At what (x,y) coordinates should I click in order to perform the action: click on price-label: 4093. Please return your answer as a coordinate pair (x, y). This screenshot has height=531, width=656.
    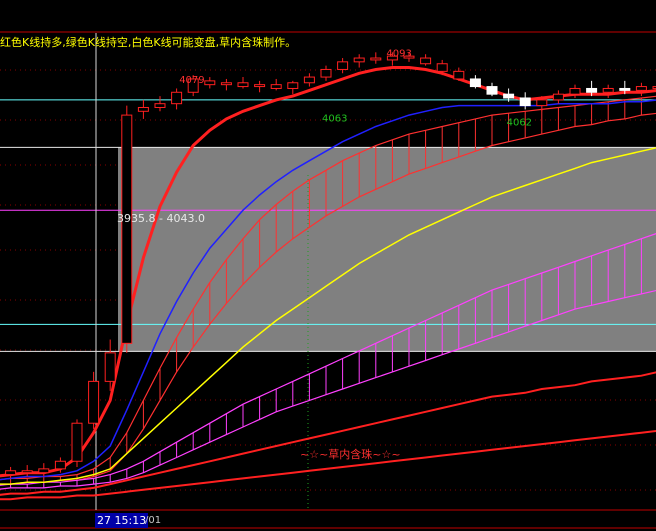
    Looking at the image, I should click on (398, 53).